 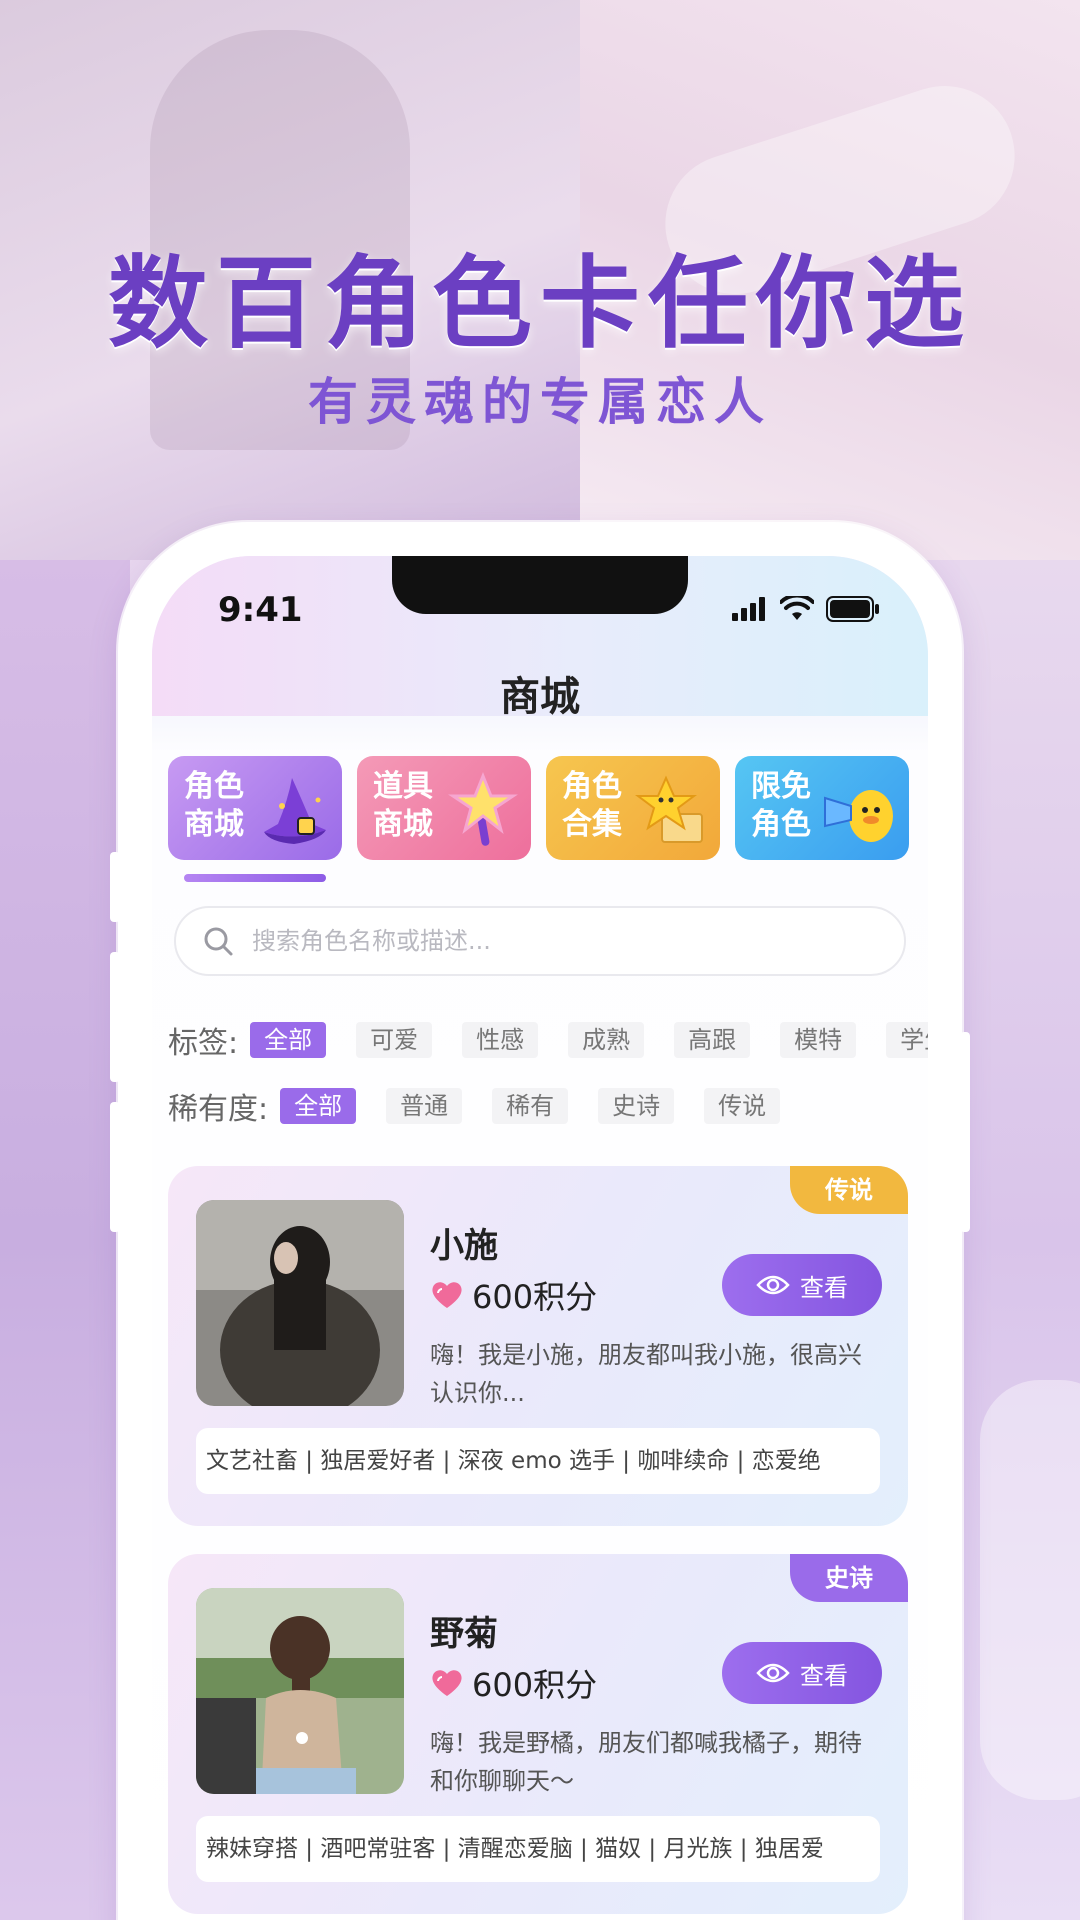 I want to click on tag-chip-student: 学生, so click(x=907, y=1040).